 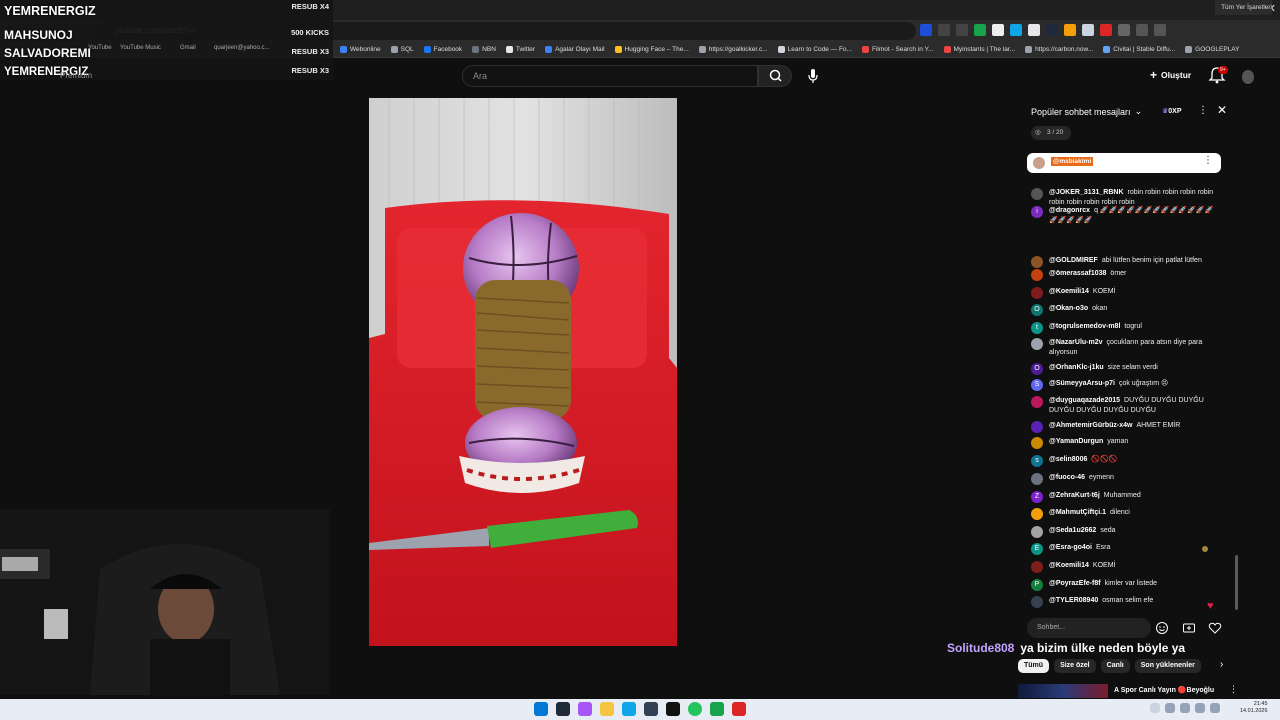 I want to click on task-view-icon, so click(x=563, y=709).